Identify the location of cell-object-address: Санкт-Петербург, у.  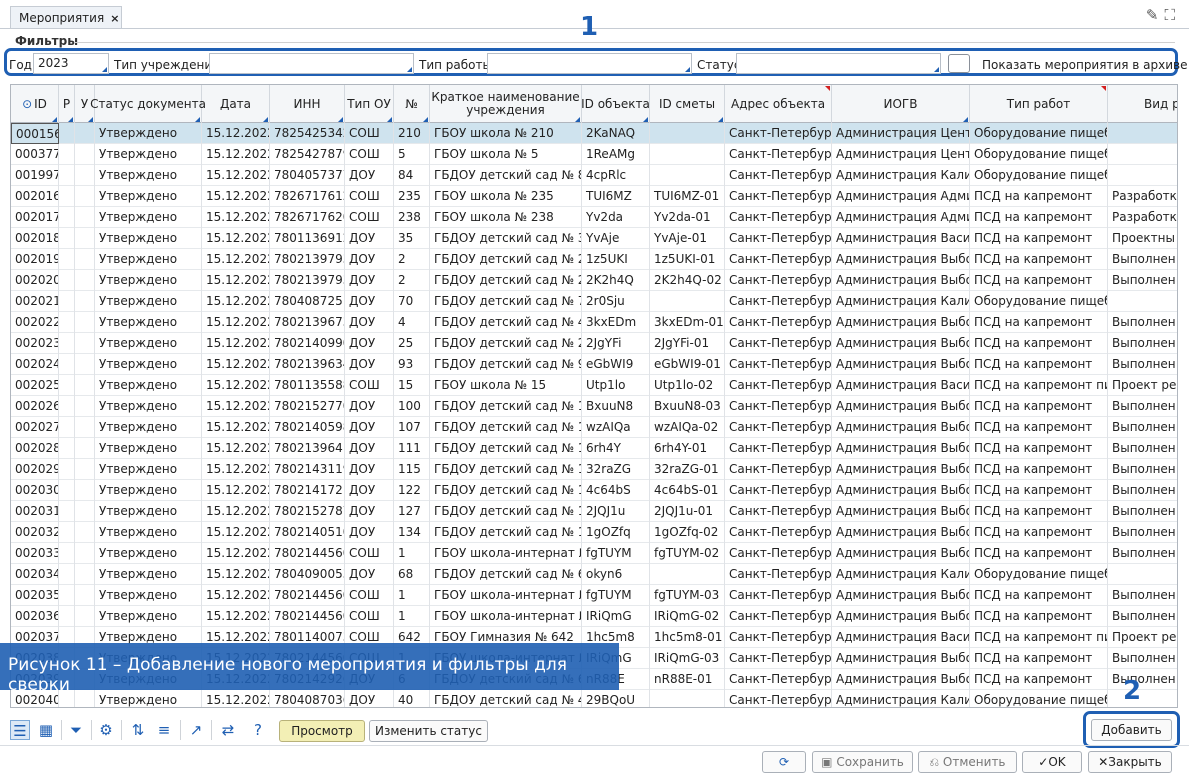
(778, 385).